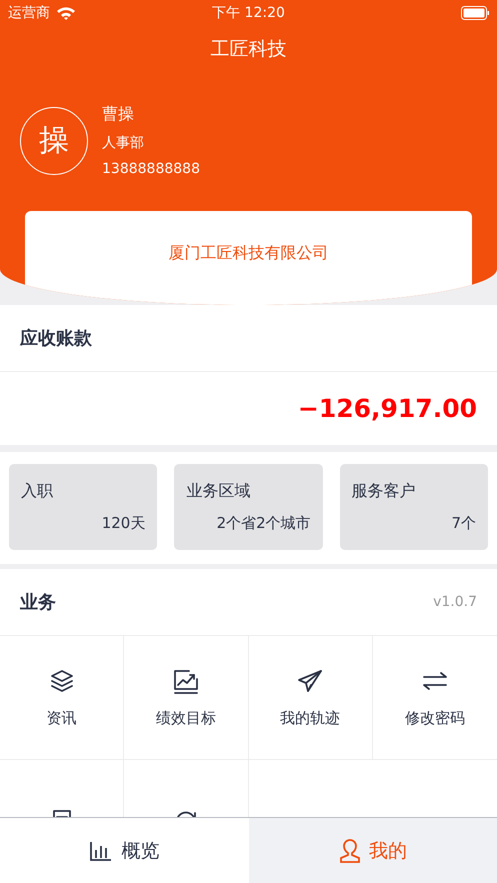 Image resolution: width=497 pixels, height=883 pixels. Describe the element at coordinates (248, 13) in the screenshot. I see `status-time: 下午 12:20` at that location.